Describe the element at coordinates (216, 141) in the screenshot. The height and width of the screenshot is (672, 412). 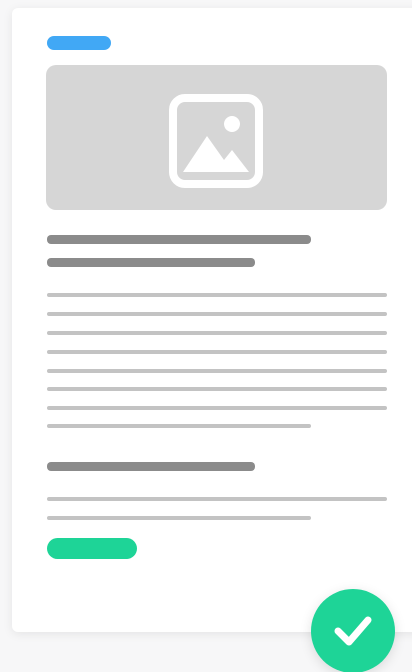
I see `image-icon` at that location.